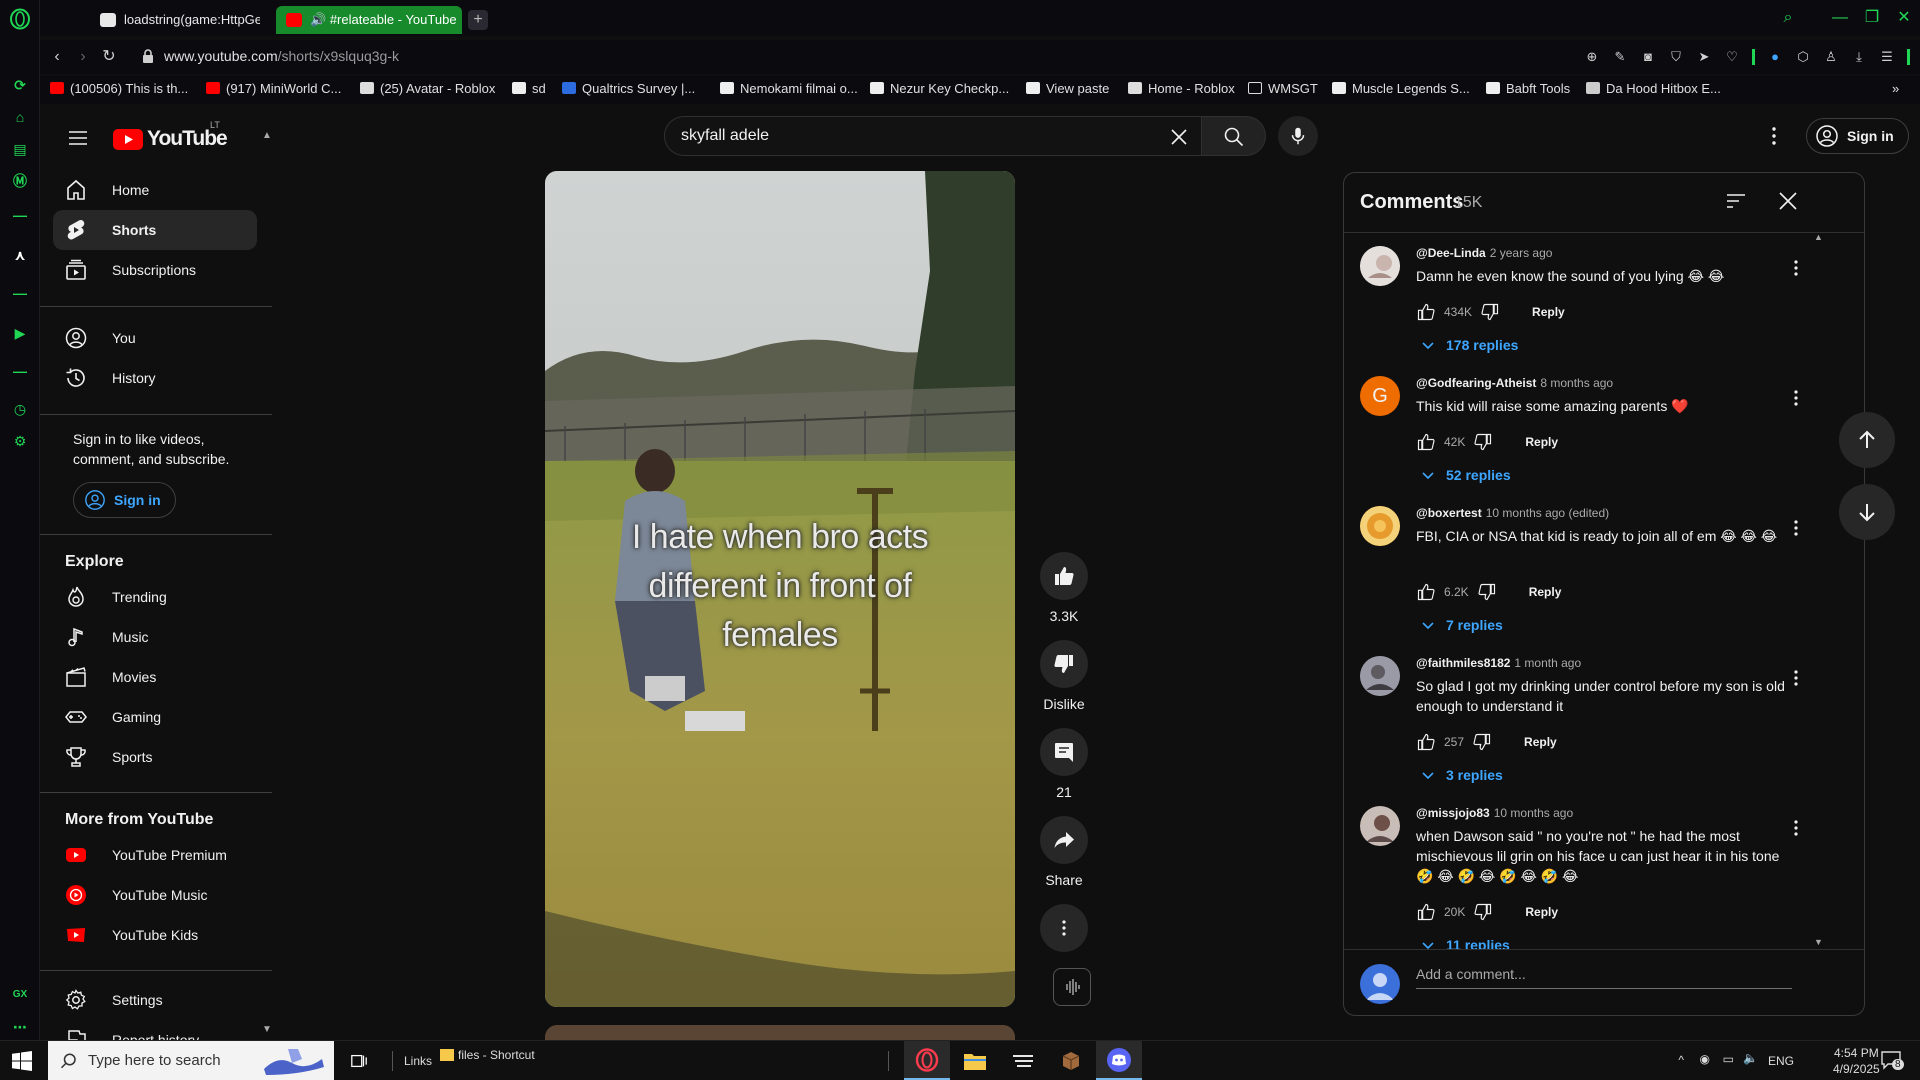 This screenshot has width=1920, height=1080. What do you see at coordinates (1576, 383) in the screenshot?
I see `comment-time: 8 months ago` at bounding box center [1576, 383].